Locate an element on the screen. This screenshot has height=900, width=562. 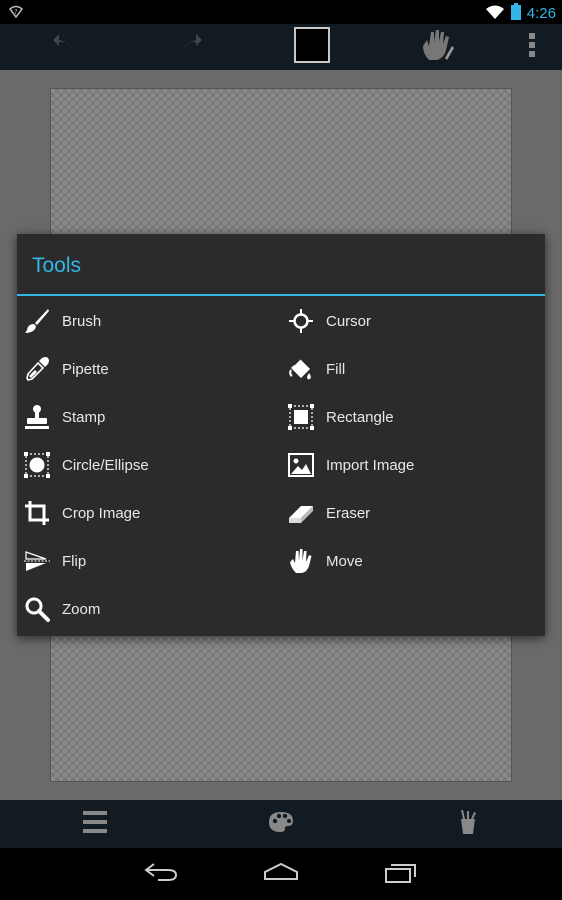
home-icon is located at coordinates (281, 874).